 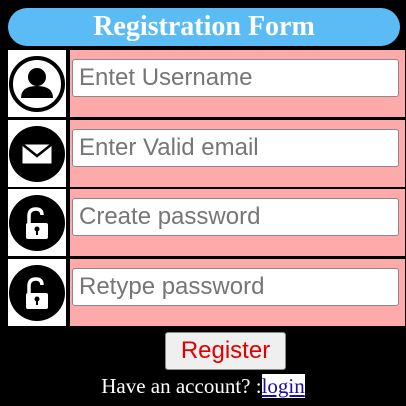 What do you see at coordinates (235, 217) in the screenshot?
I see `create-password-input` at bounding box center [235, 217].